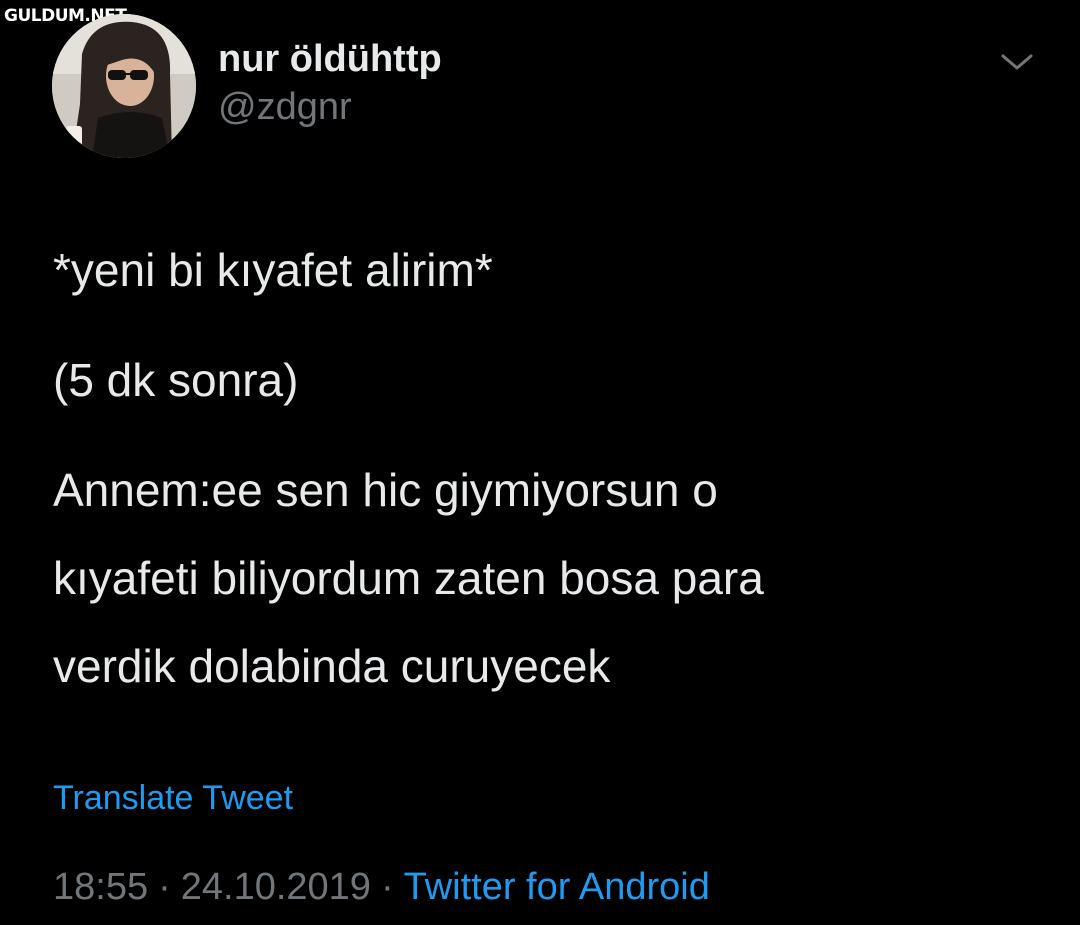 Image resolution: width=1080 pixels, height=925 pixels. I want to click on tweet-source-link: Twitter for Android, so click(557, 887).